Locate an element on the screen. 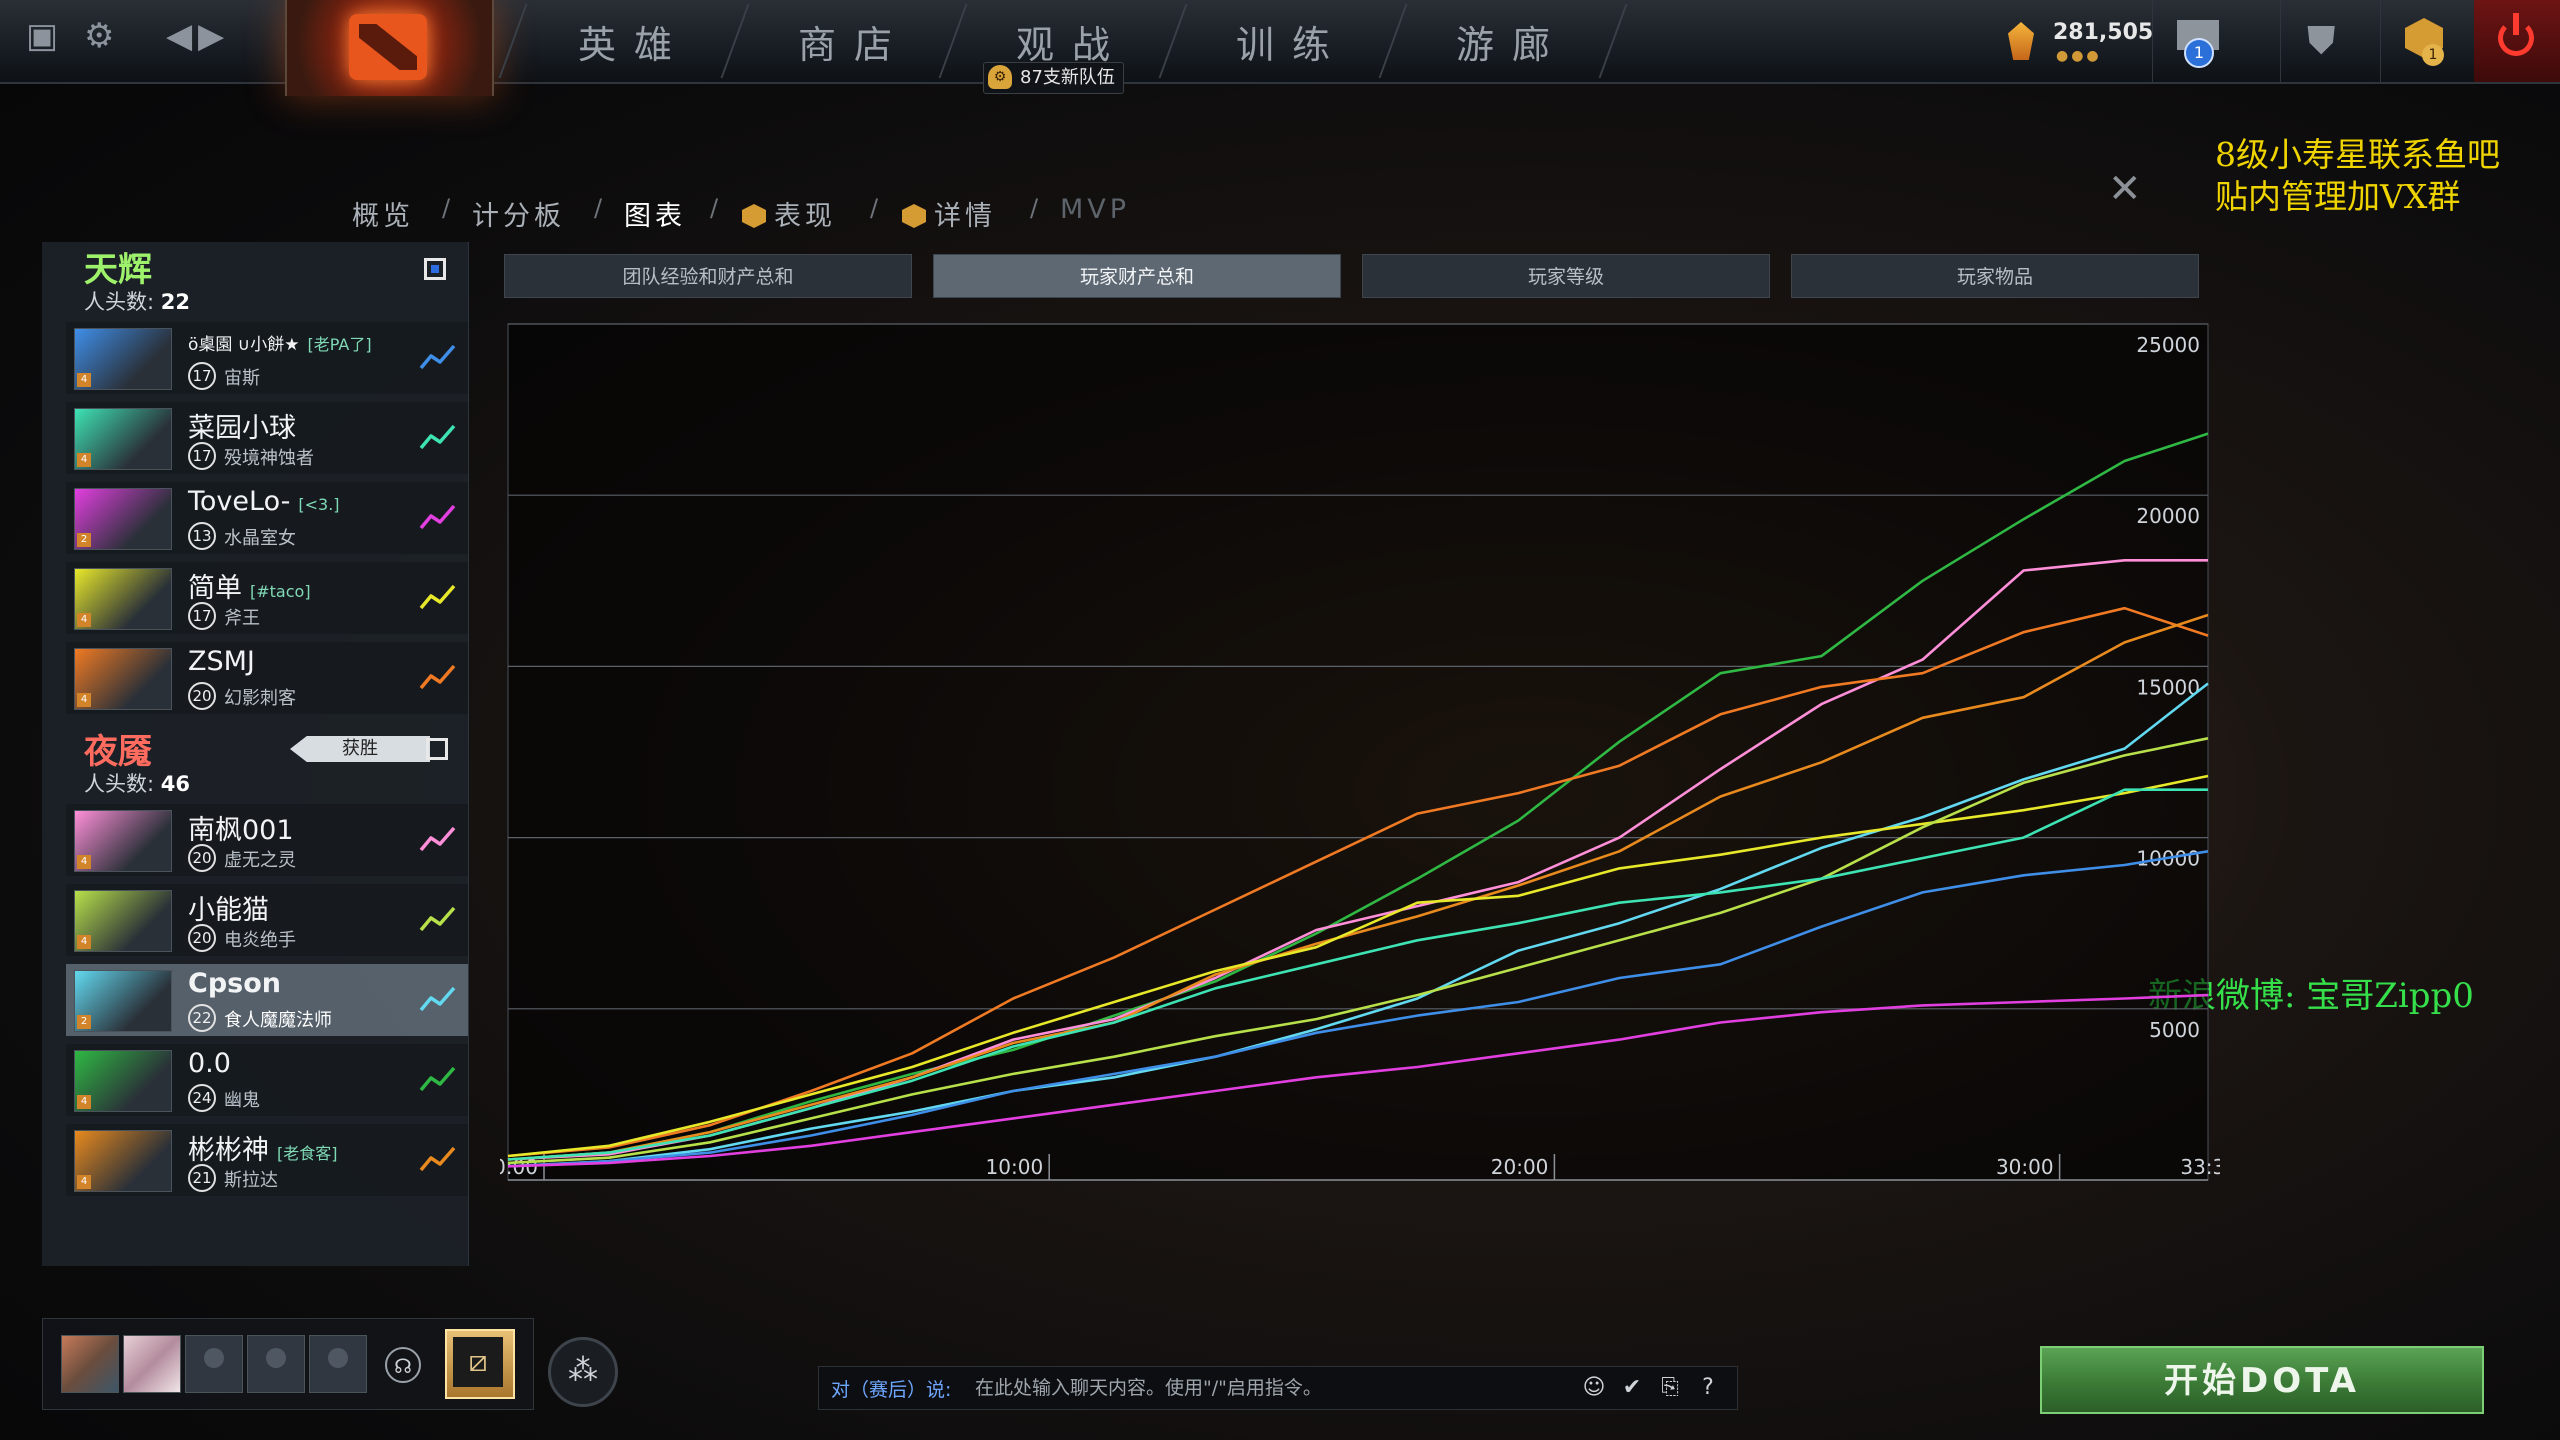  player-name-text: 小能猫 is located at coordinates (228, 910).